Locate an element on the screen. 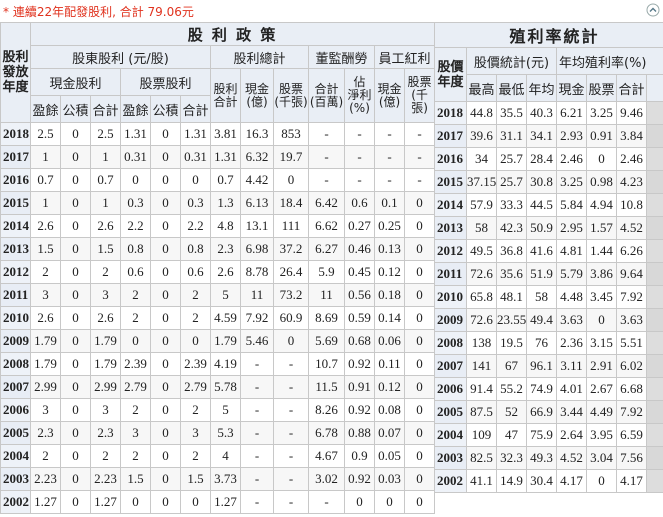  table-row: 2016 0.7 0 0.7 0 0 0 0.7 4.42 0- - - - is located at coordinates (218, 180).